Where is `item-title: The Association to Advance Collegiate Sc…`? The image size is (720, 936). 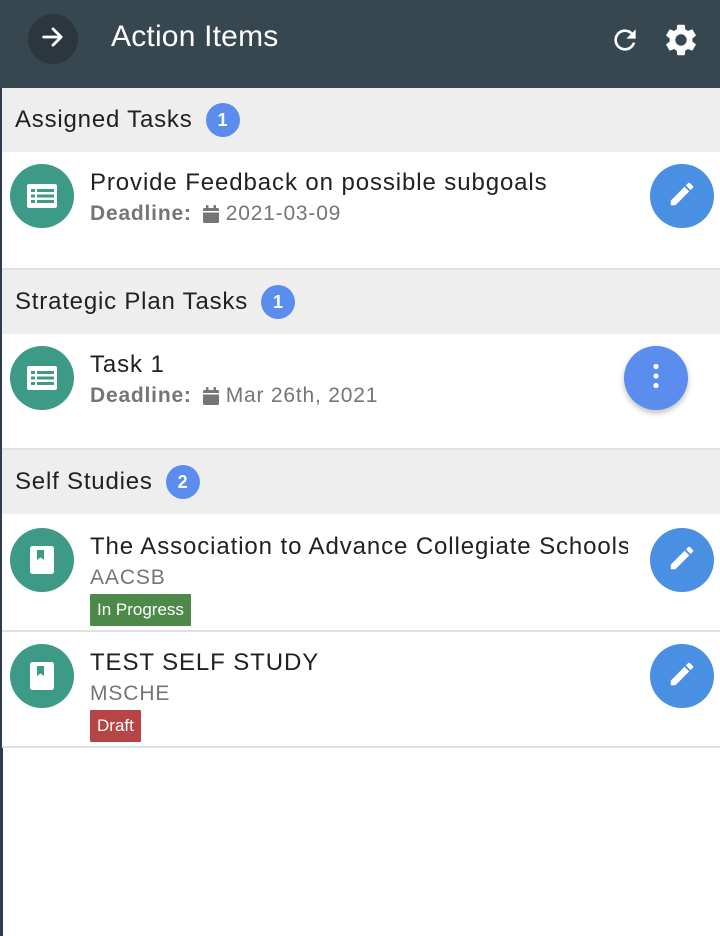
item-title: The Association to Advance Collegiate Sc… is located at coordinates (359, 546).